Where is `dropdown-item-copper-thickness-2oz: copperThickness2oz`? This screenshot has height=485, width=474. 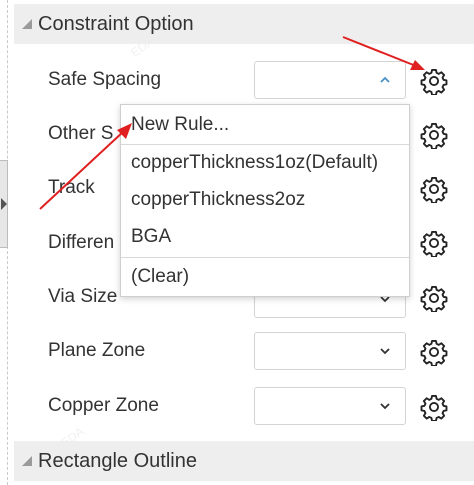
dropdown-item-copper-thickness-2oz: copperThickness2oz is located at coordinates (265, 200).